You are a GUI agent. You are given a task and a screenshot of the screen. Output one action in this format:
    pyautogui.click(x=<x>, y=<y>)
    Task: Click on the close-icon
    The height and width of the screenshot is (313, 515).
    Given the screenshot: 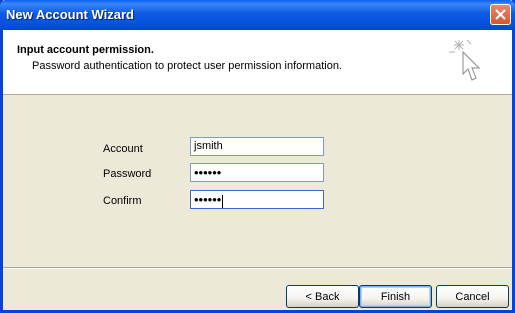 What is the action you would take?
    pyautogui.click(x=500, y=14)
    